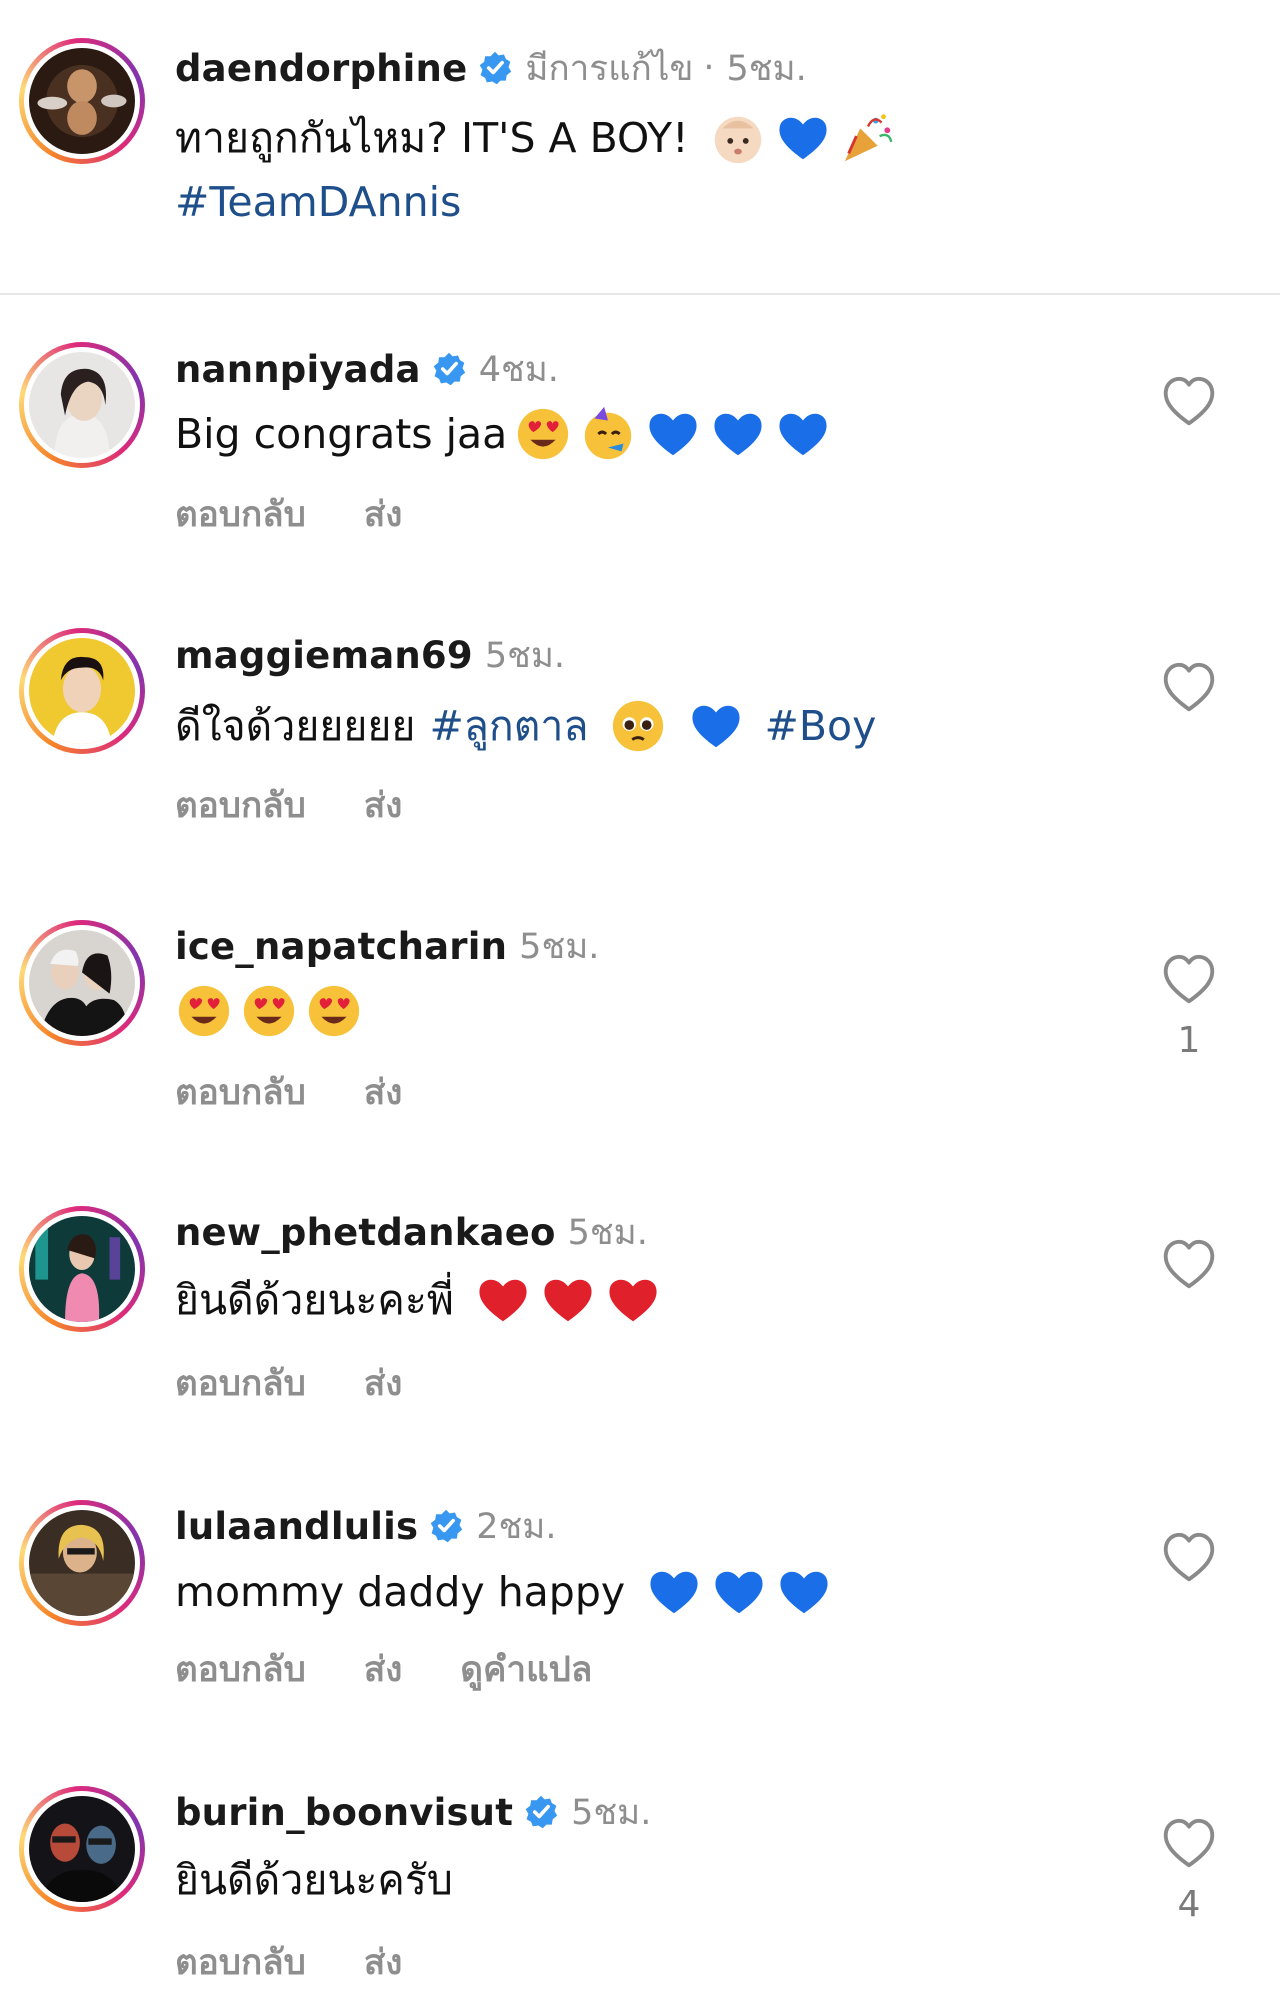  Describe the element at coordinates (1189, 1904) in the screenshot. I see `like-count: 4` at that location.